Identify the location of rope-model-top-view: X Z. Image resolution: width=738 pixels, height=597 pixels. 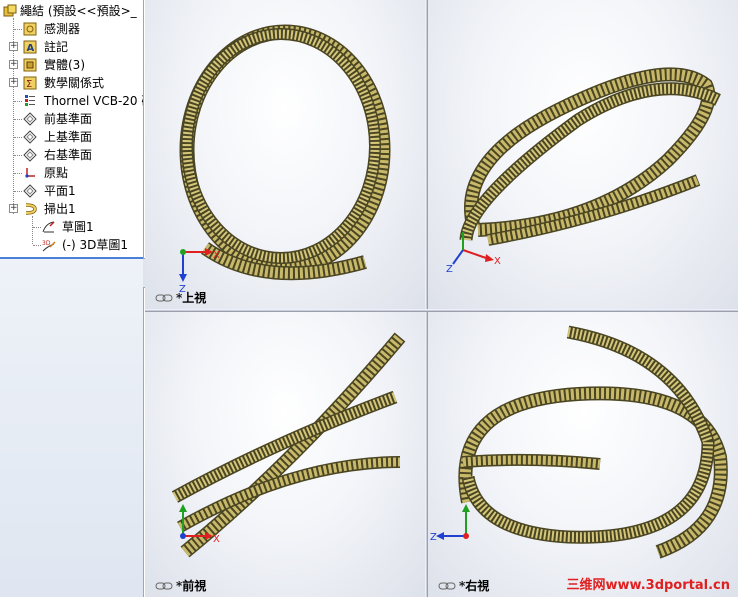
(285, 159).